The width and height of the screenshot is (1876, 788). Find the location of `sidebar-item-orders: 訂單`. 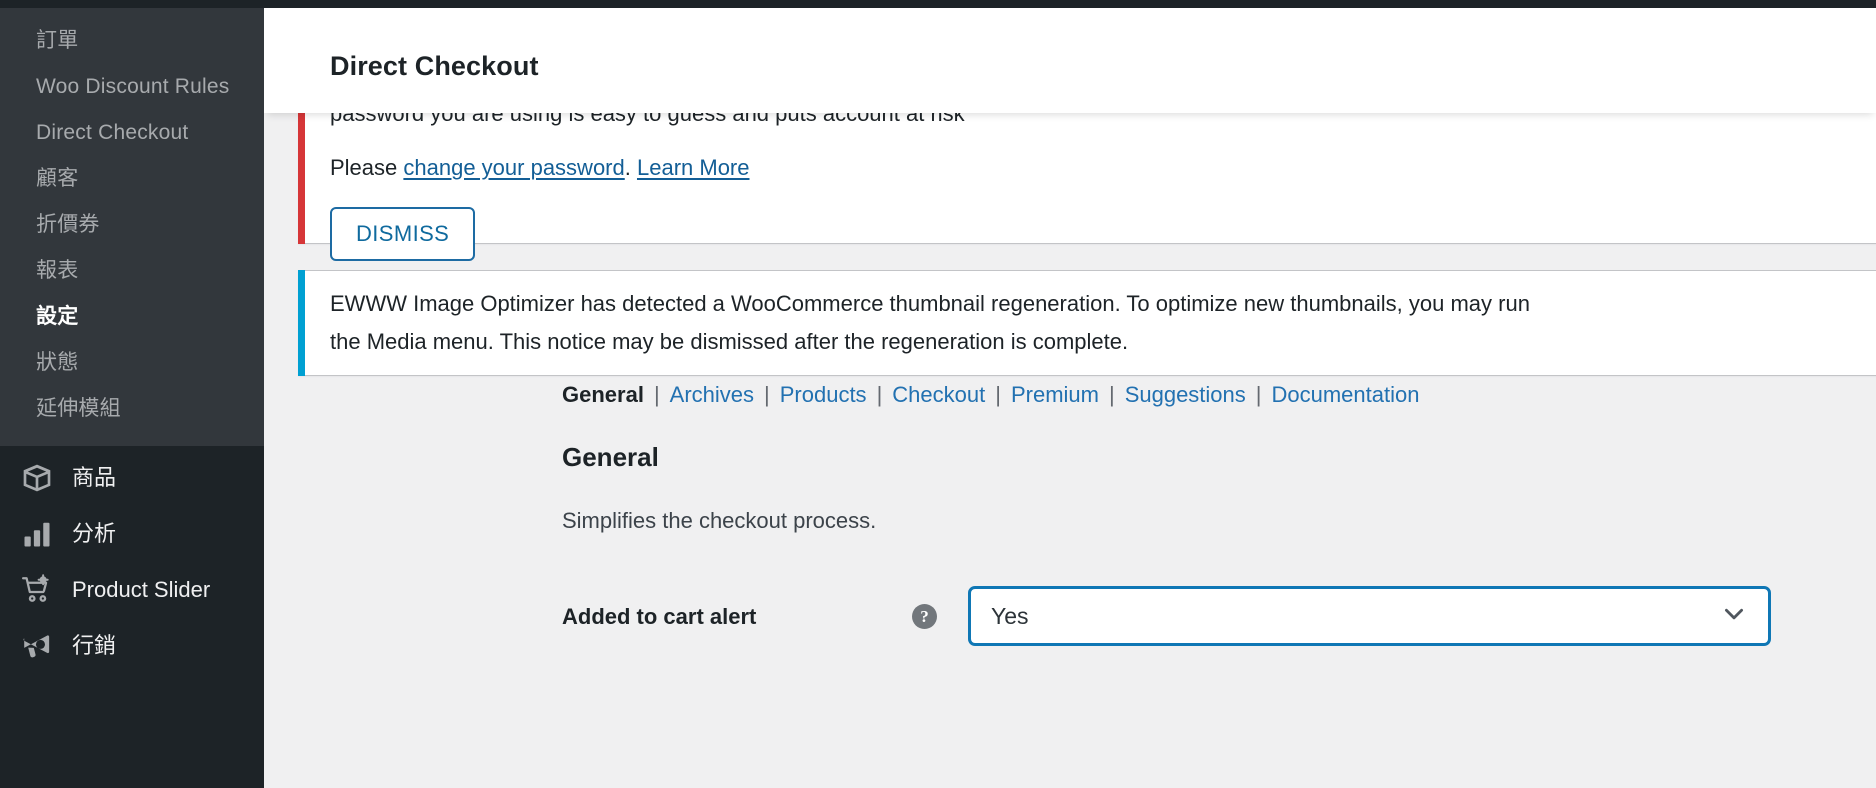

sidebar-item-orders: 訂單 is located at coordinates (132, 41).